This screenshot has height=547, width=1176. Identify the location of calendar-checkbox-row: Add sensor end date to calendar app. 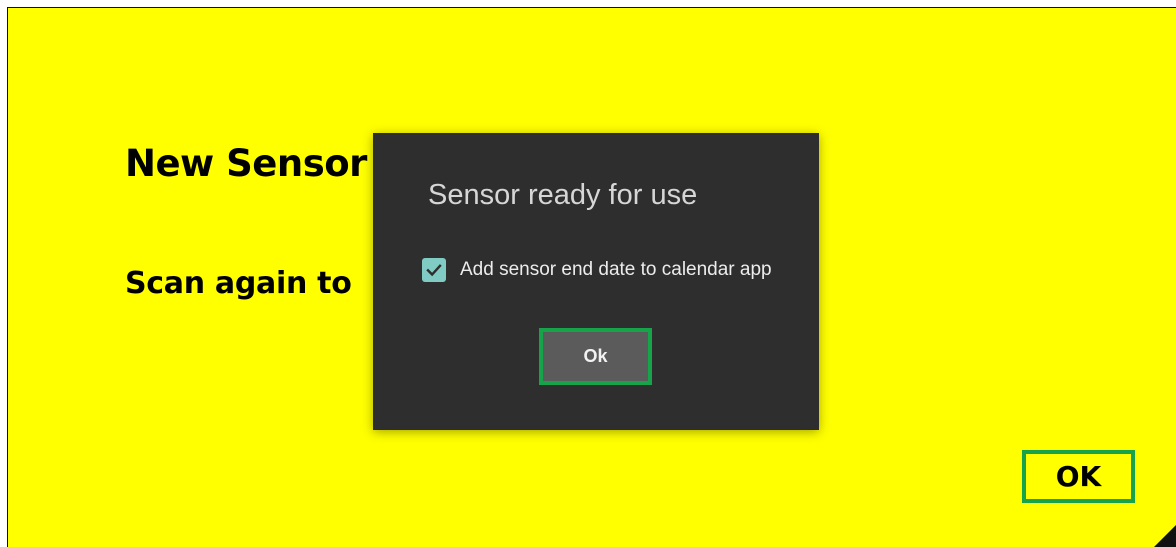
(597, 270).